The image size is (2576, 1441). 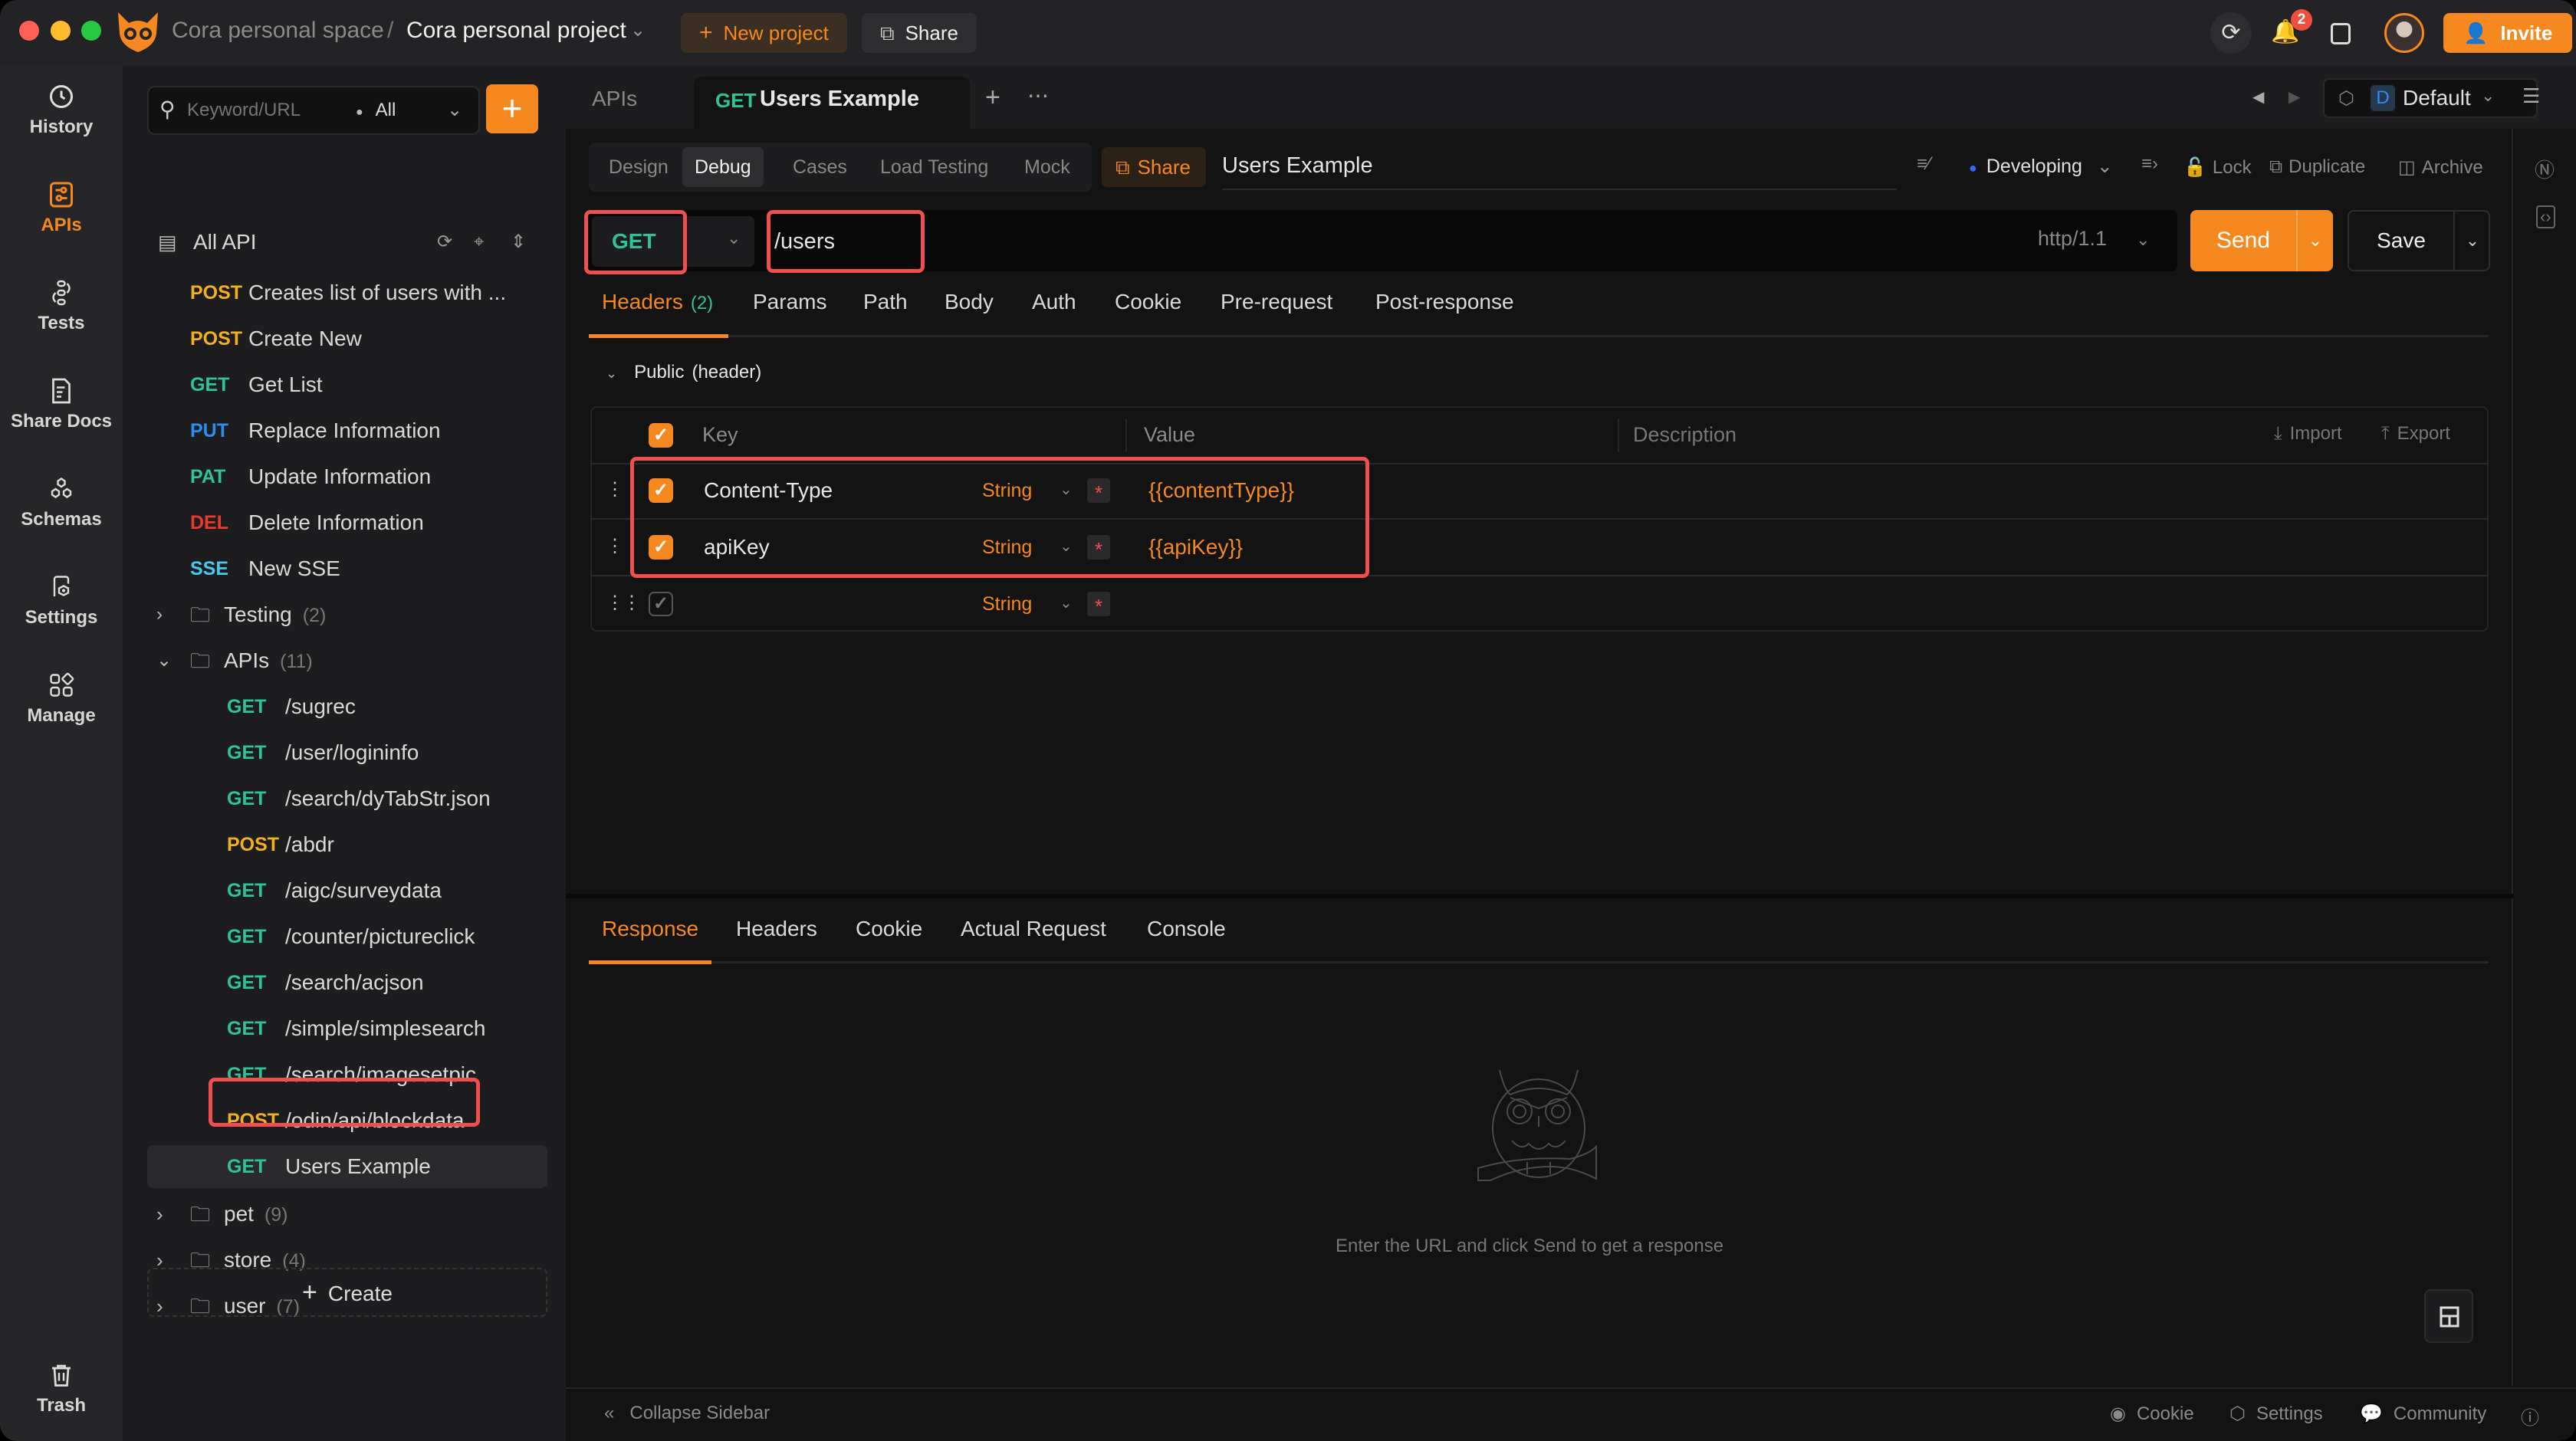 What do you see at coordinates (1098, 605) in the screenshot?
I see `required-toggle-icon: *` at bounding box center [1098, 605].